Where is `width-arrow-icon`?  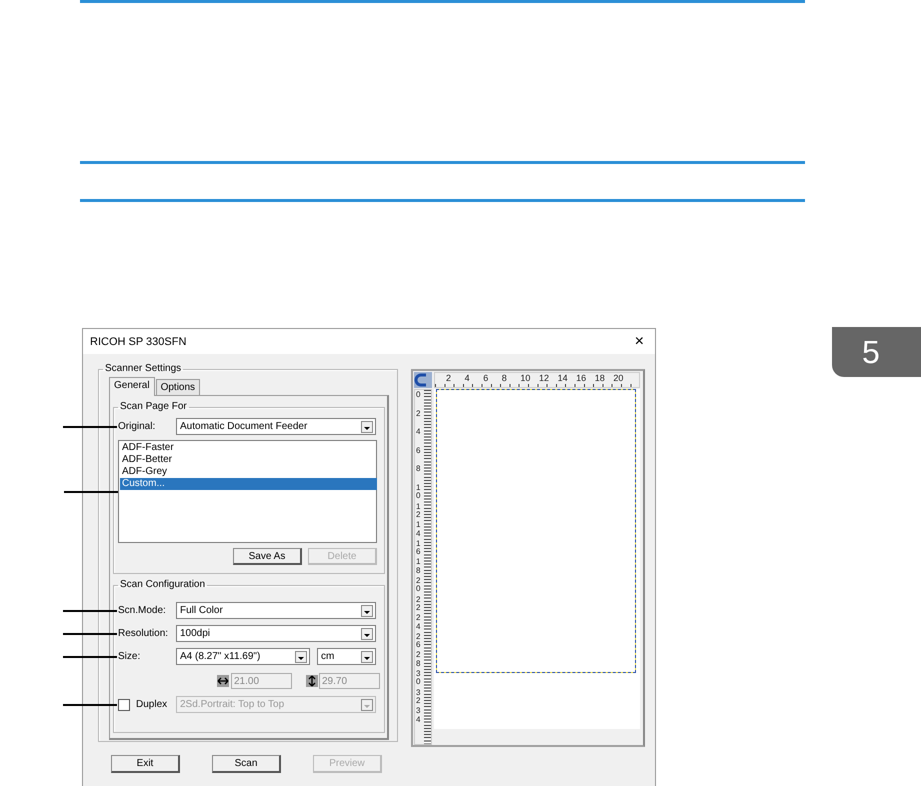
width-arrow-icon is located at coordinates (223, 681).